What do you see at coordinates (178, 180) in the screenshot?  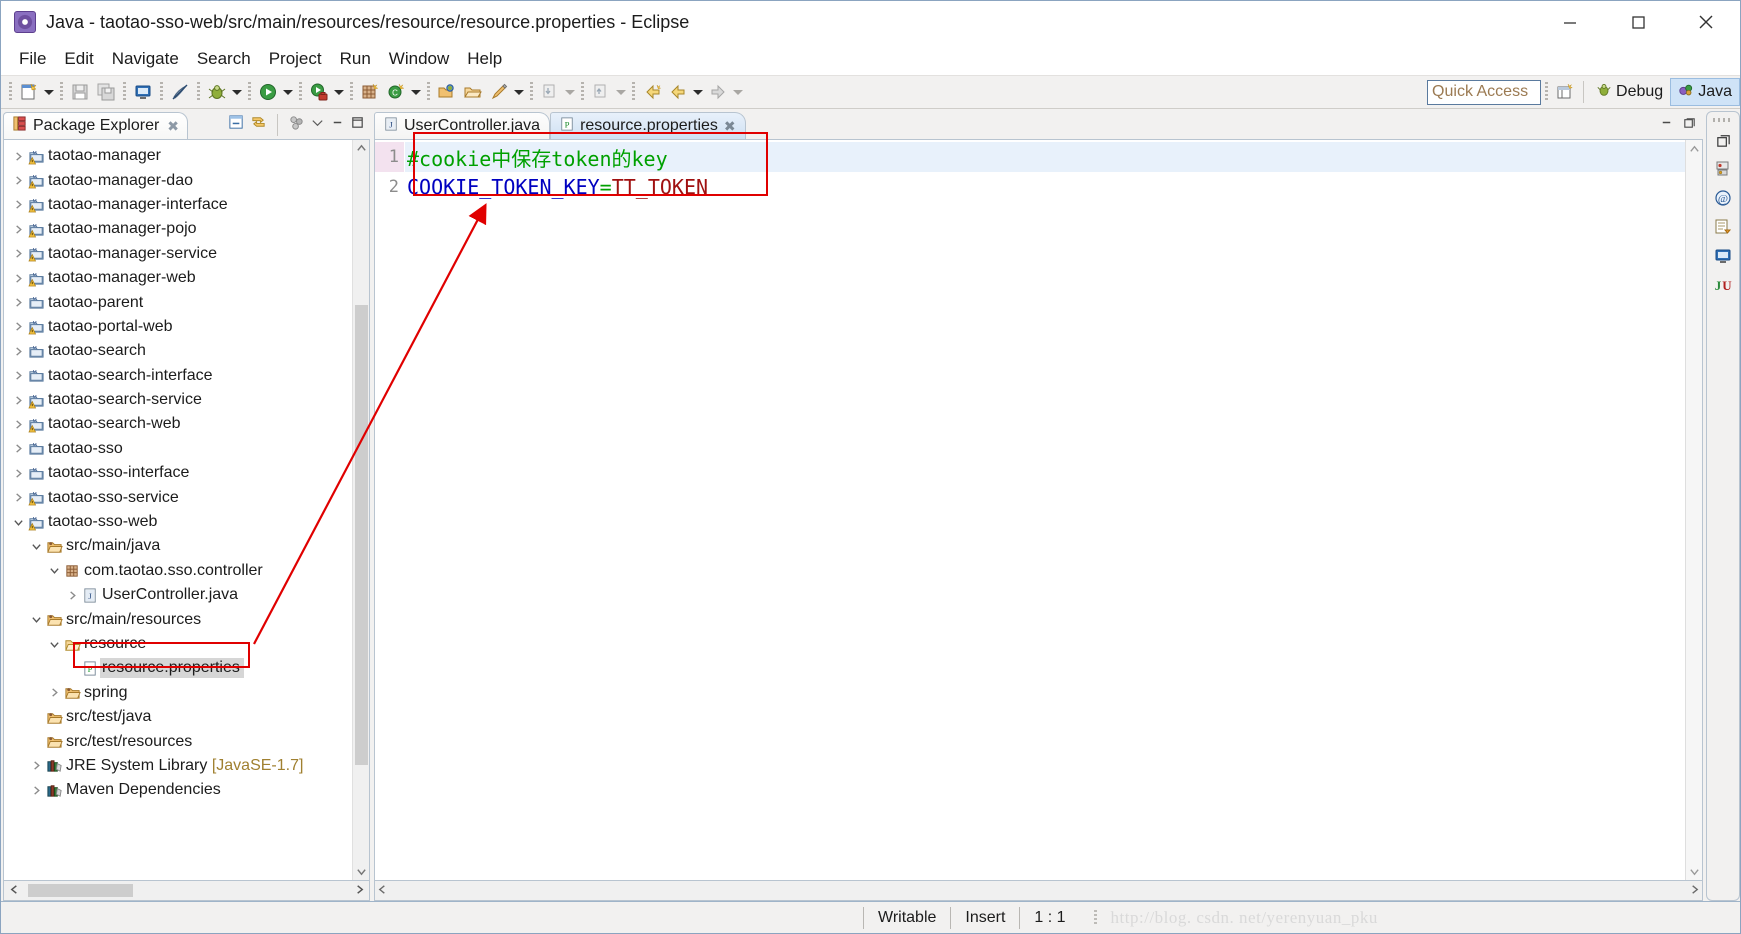 I see `tree-item: Mtaotao-manager-dao` at bounding box center [178, 180].